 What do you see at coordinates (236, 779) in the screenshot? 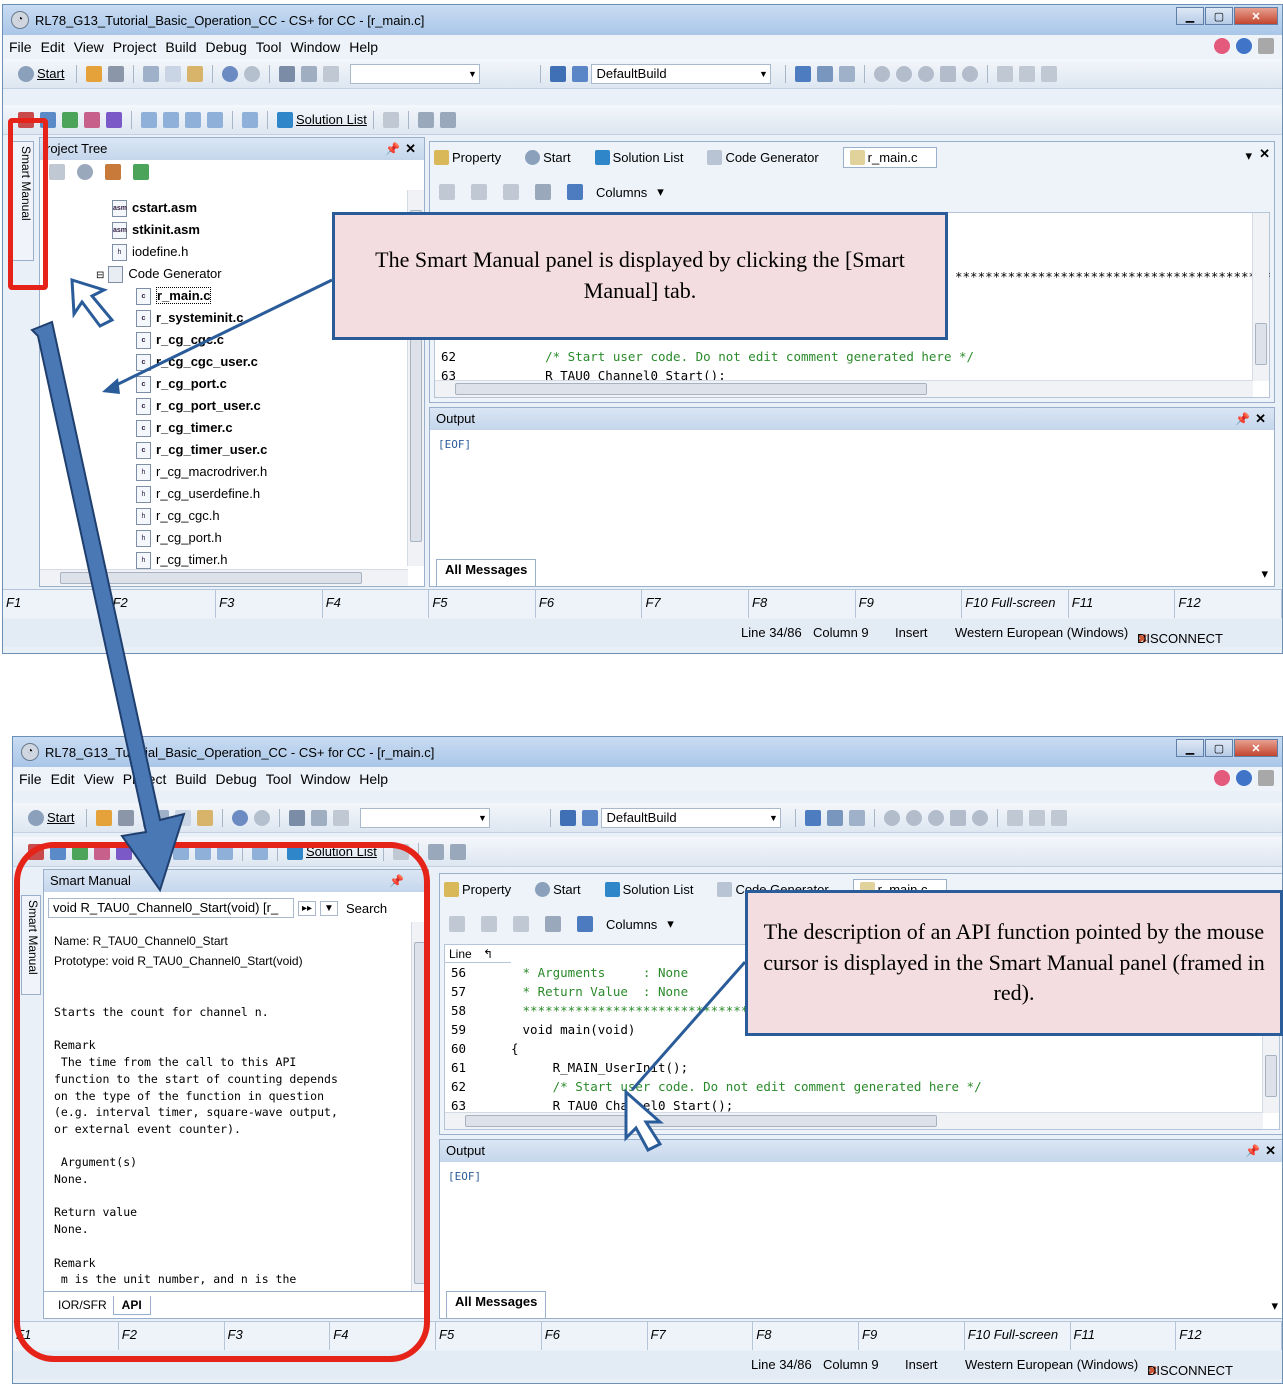
I see `menu-debug: Debug` at bounding box center [236, 779].